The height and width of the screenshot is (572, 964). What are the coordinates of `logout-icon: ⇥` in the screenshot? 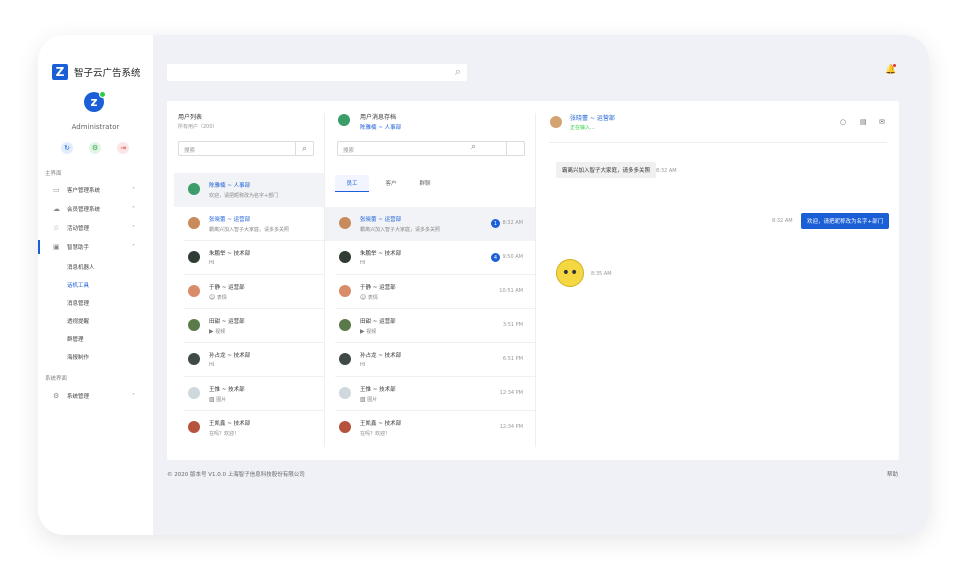 It's located at (123, 148).